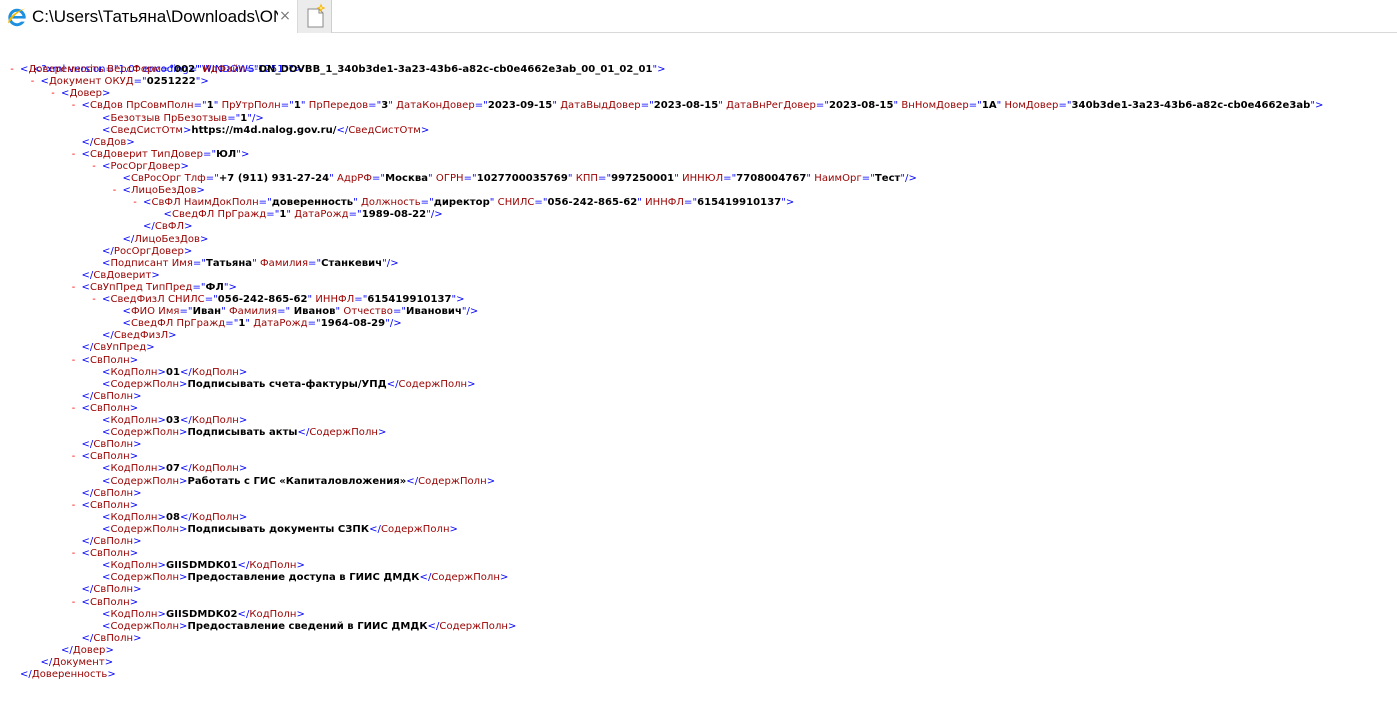  I want to click on xml-close-tag: </СвДов>, so click(108, 143).